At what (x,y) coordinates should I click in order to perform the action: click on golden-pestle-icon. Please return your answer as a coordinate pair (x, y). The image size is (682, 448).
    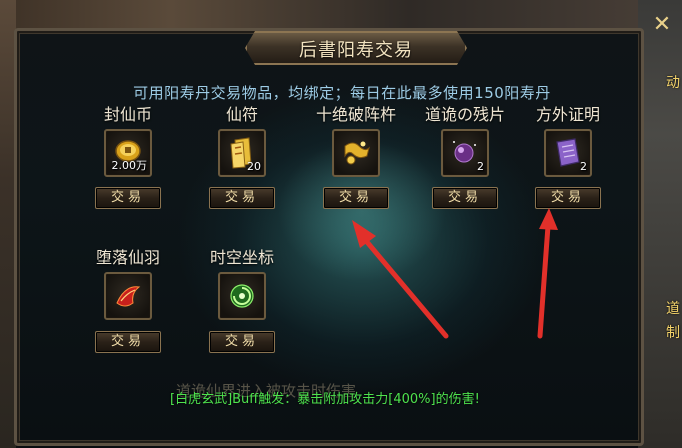
    Looking at the image, I should click on (357, 153).